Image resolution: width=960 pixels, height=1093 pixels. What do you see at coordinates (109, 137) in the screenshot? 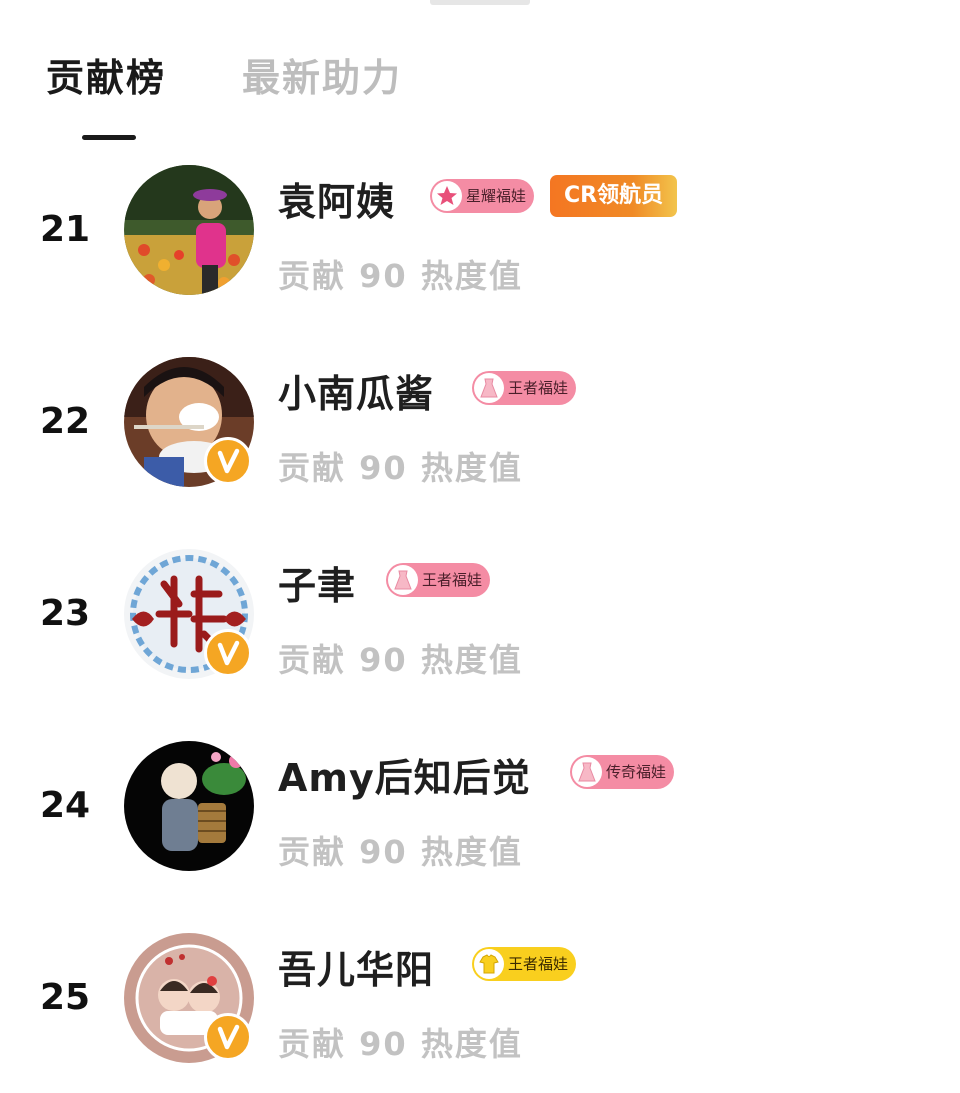
I see `active-tab-indicator` at bounding box center [109, 137].